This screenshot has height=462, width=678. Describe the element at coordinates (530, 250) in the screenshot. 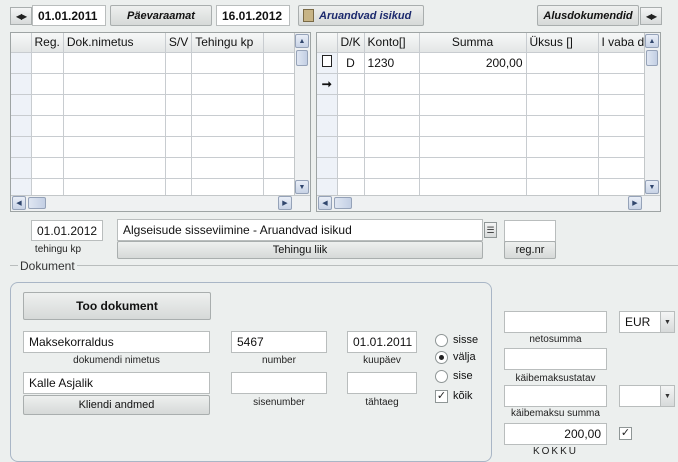

I see `registration-number-button: reg.nr` at that location.